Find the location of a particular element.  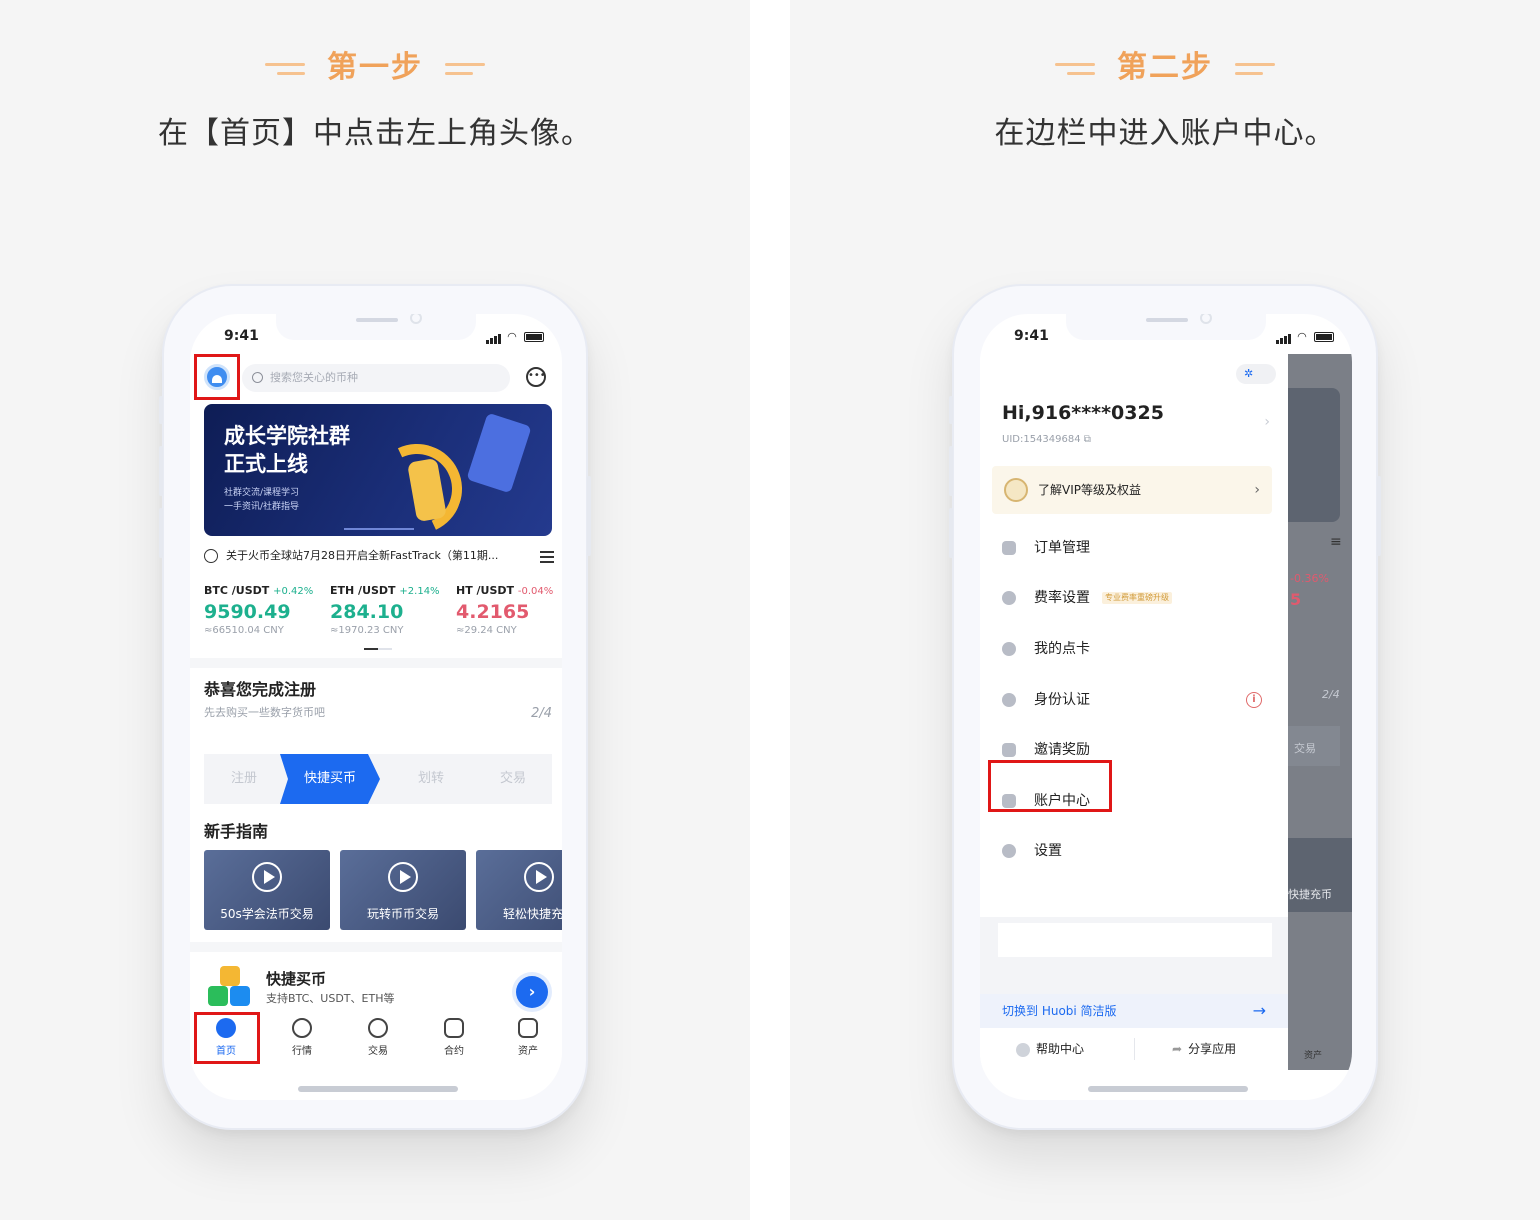

tab-contract: 合约 is located at coordinates (454, 1037).